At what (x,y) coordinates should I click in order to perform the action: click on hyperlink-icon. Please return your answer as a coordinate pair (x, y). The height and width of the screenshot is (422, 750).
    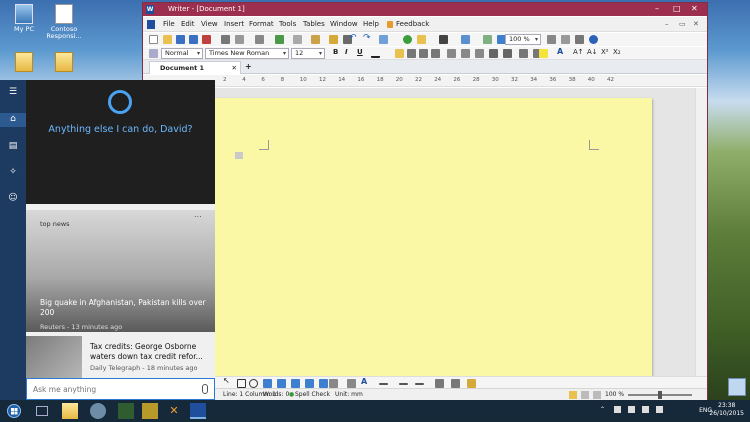
    Looking at the image, I should click on (383, 39).